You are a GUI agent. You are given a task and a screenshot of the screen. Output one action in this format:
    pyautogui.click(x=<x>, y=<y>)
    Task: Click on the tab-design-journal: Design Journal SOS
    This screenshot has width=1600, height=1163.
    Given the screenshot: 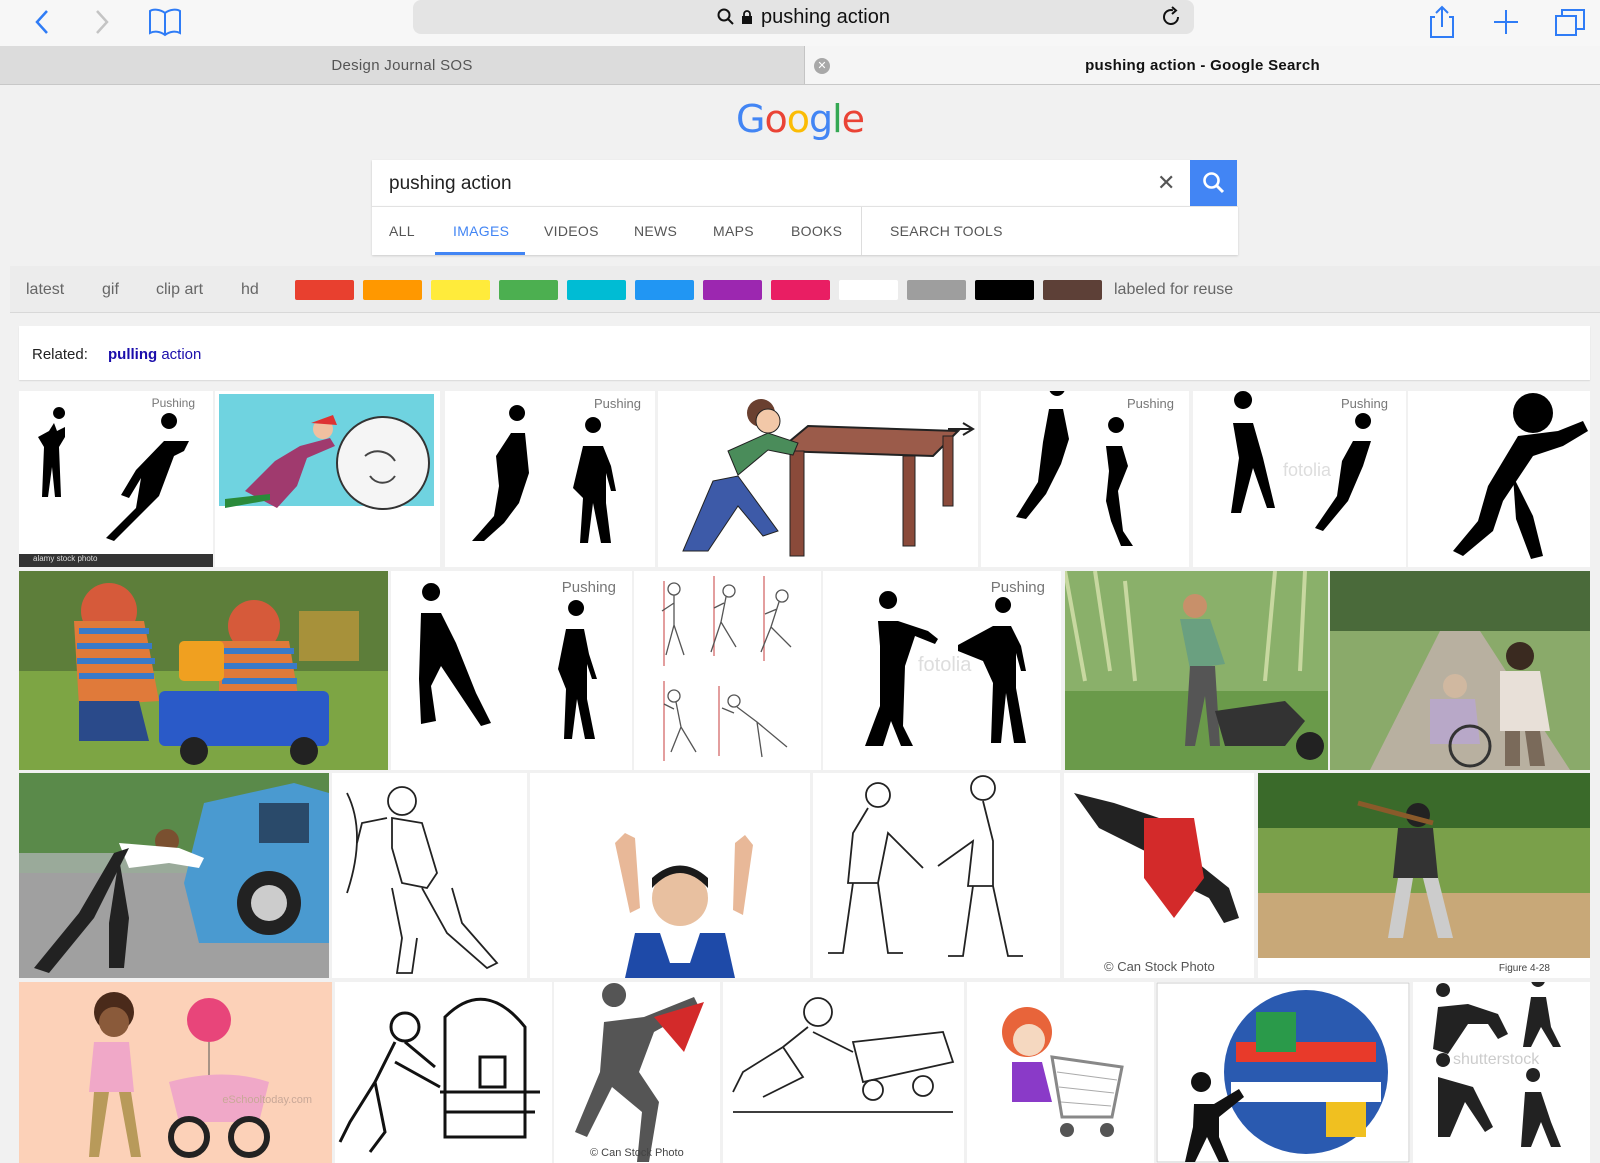 What is the action you would take?
    pyautogui.click(x=402, y=65)
    